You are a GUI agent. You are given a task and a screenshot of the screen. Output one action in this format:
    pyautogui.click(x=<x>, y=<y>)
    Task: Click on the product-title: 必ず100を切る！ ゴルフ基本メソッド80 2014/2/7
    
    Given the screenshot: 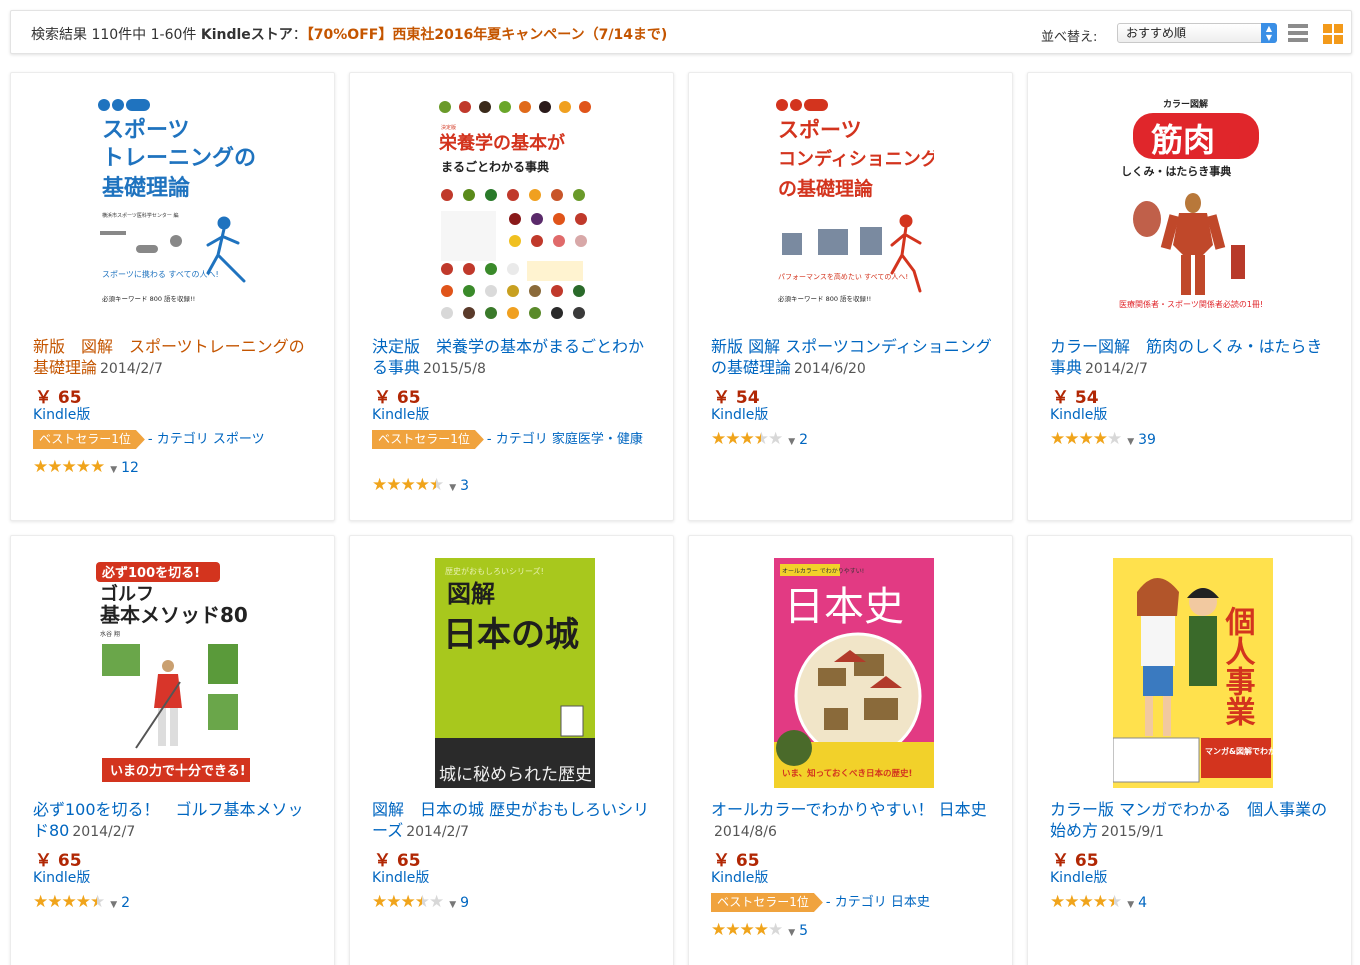 What is the action you would take?
    pyautogui.click(x=175, y=821)
    